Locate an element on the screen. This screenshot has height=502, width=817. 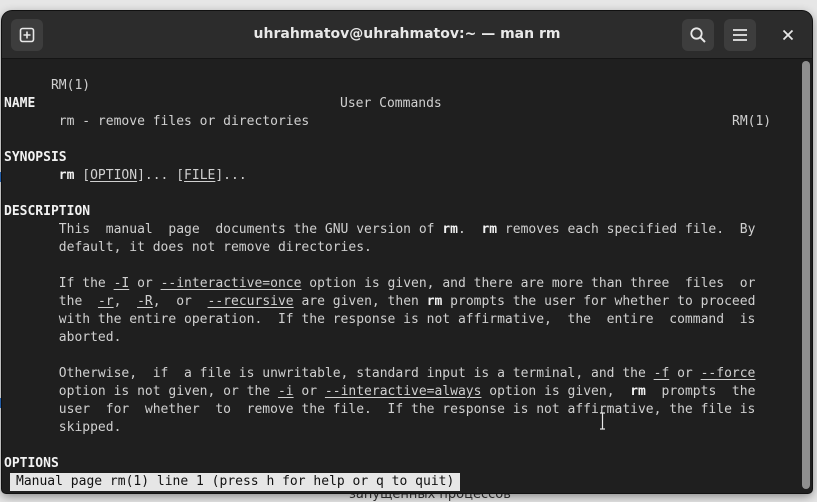
close-icon is located at coordinates (788, 35).